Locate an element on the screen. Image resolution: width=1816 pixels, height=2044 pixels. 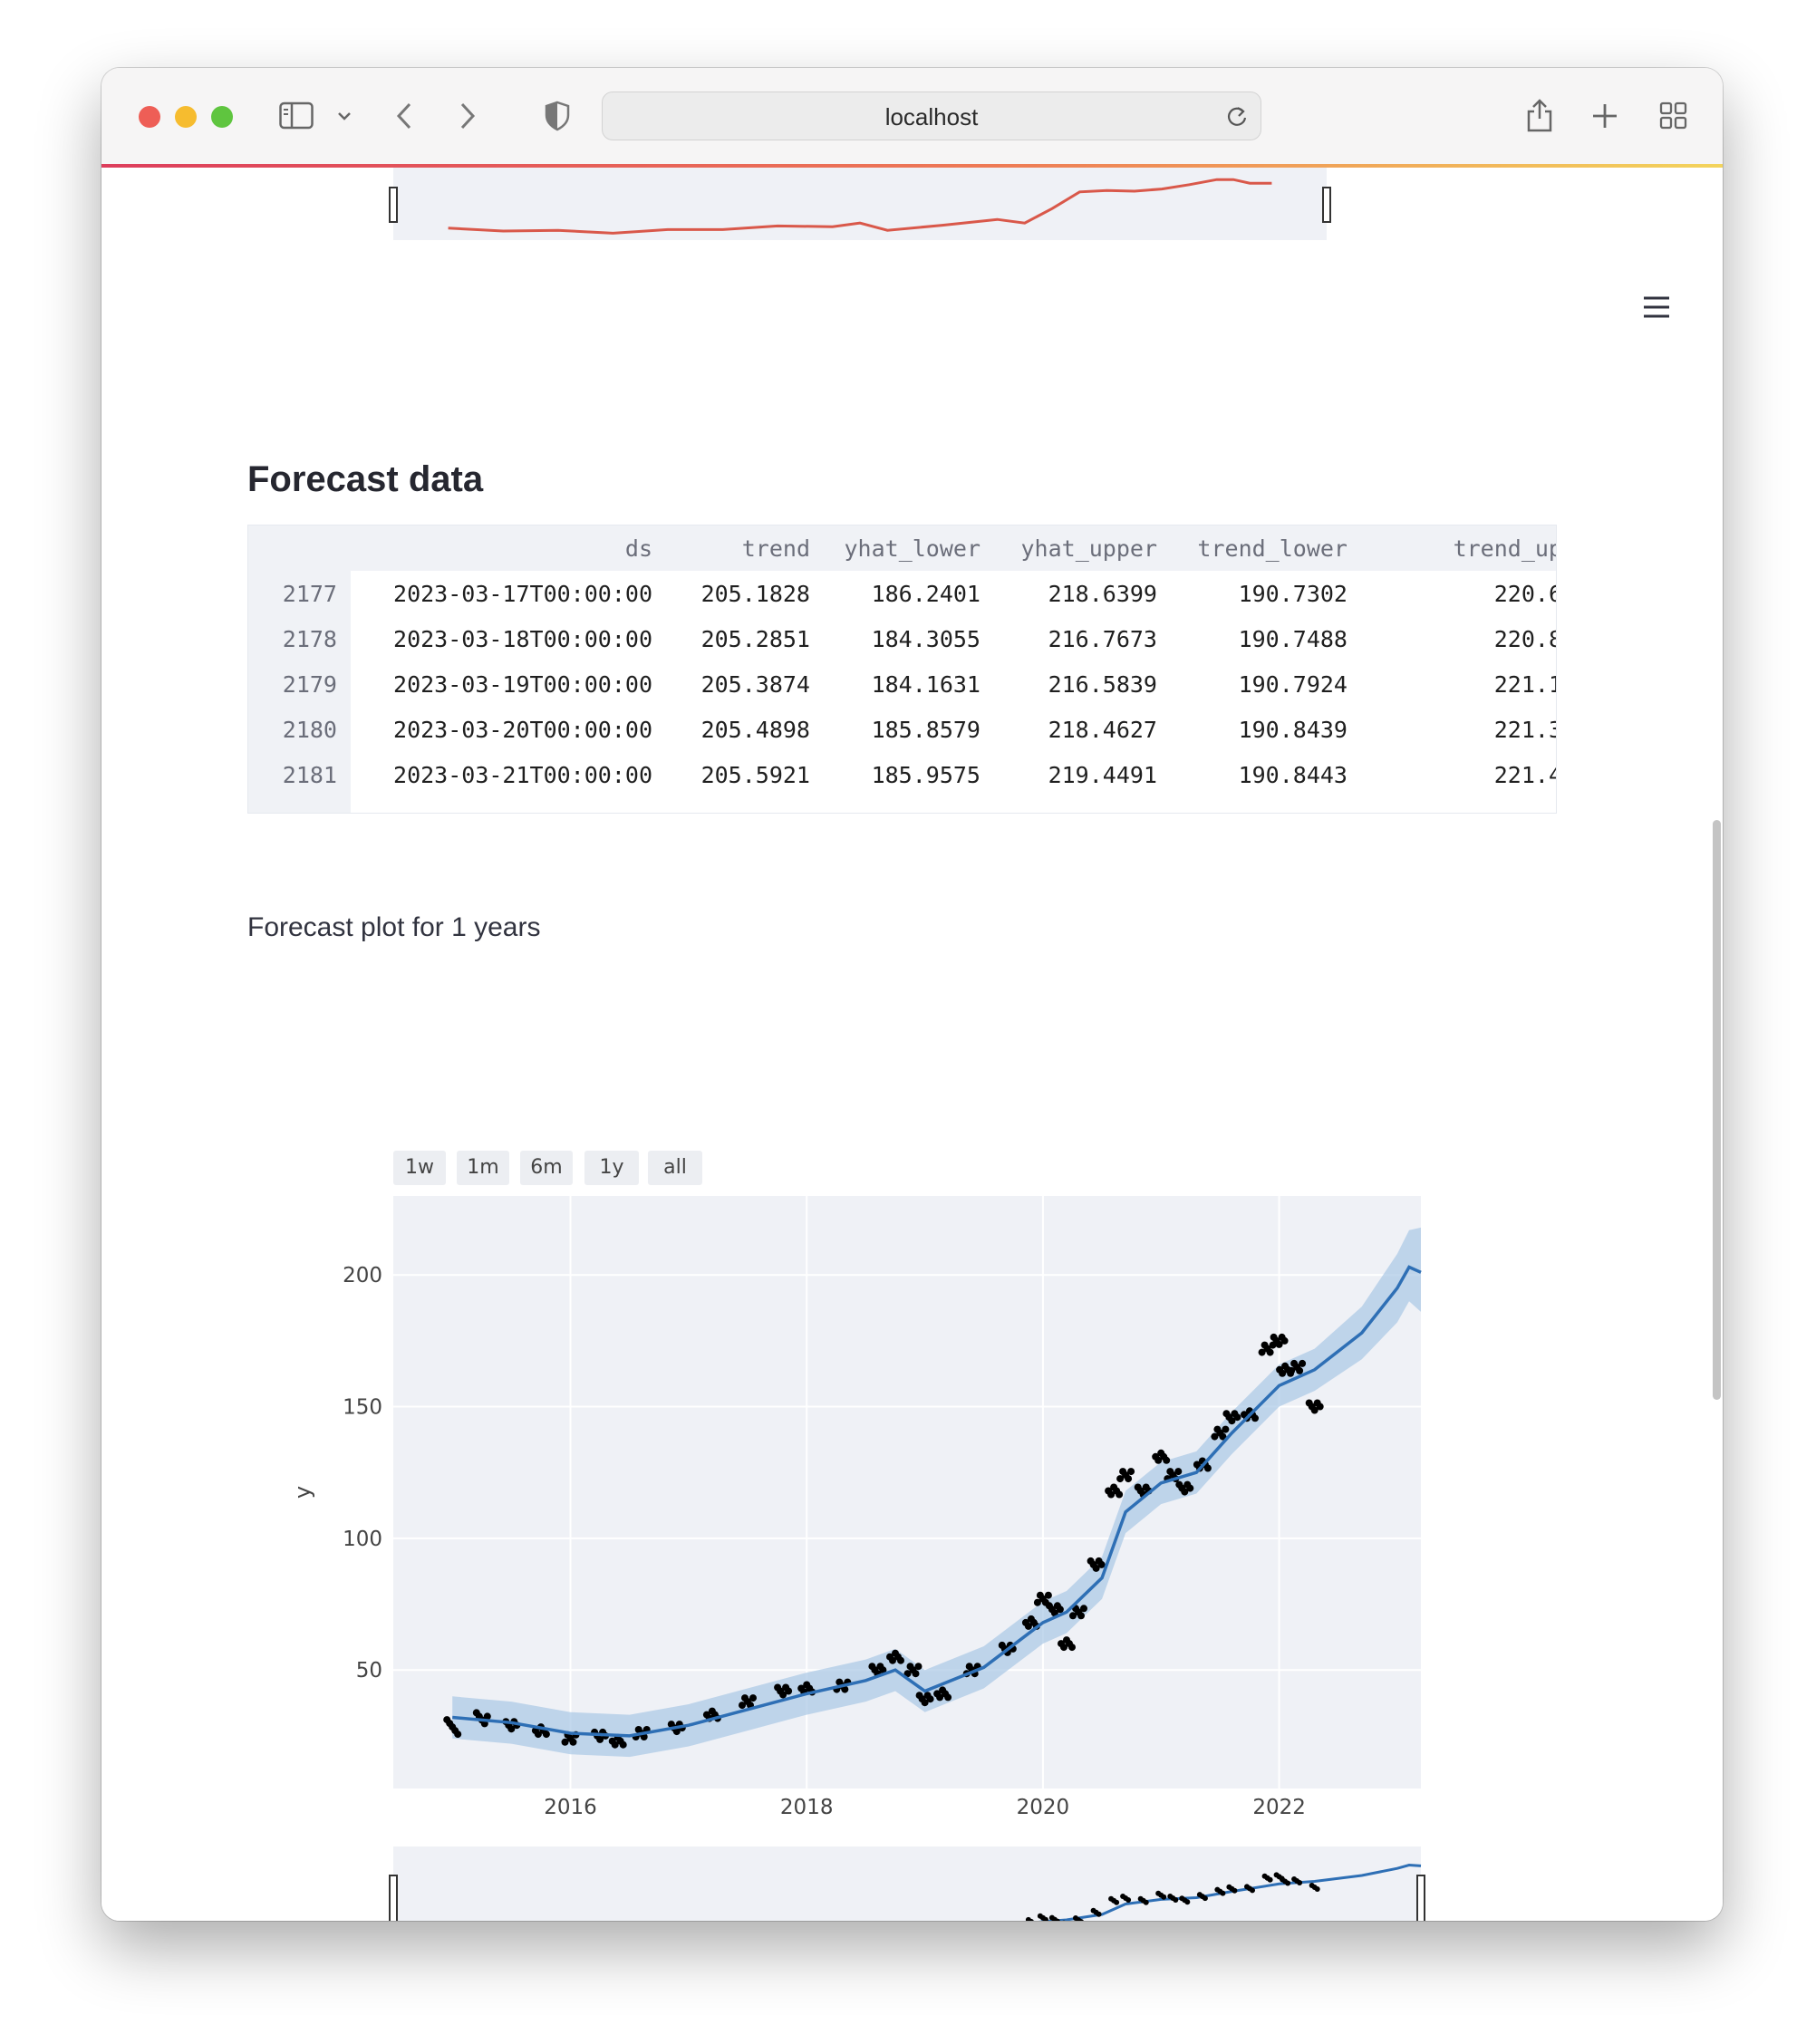
table-cell: 221.1 is located at coordinates (1525, 684).